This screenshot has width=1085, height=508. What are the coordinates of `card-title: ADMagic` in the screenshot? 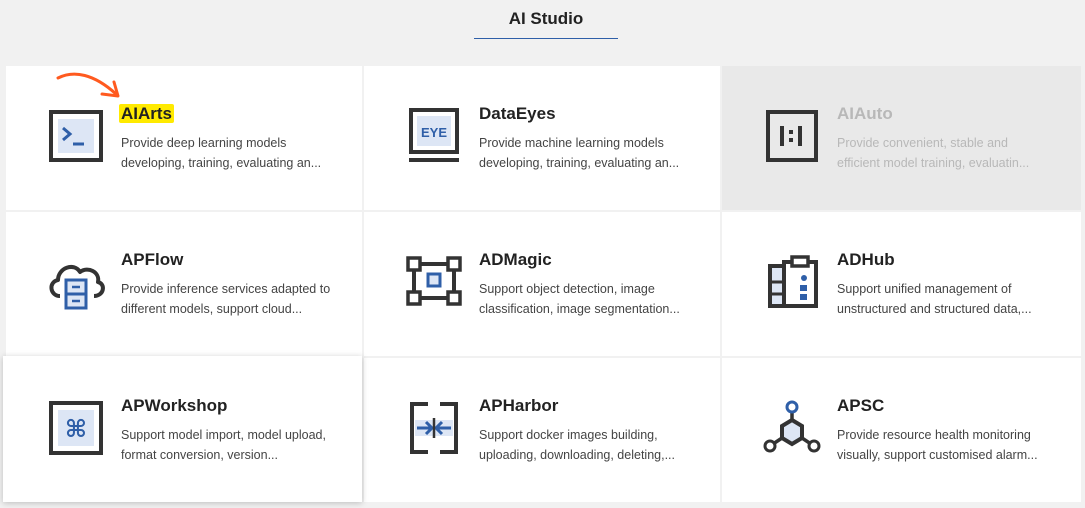 It's located at (515, 259).